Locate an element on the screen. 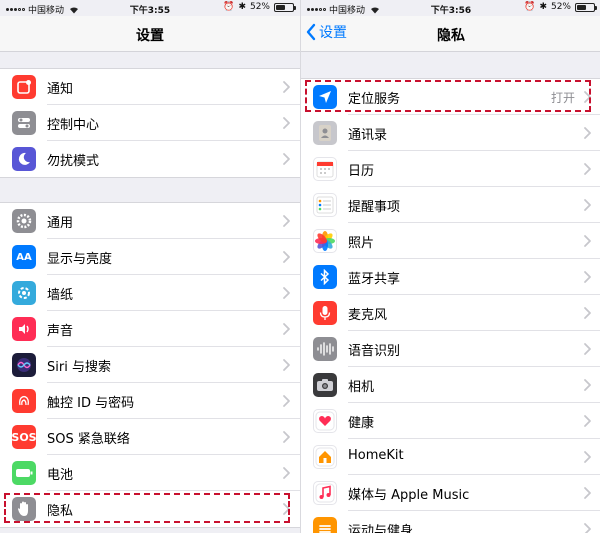 The height and width of the screenshot is (533, 600). status-bar: 中国移动 下午3:56 ⏰ ✱ 52% is located at coordinates (450, 8).